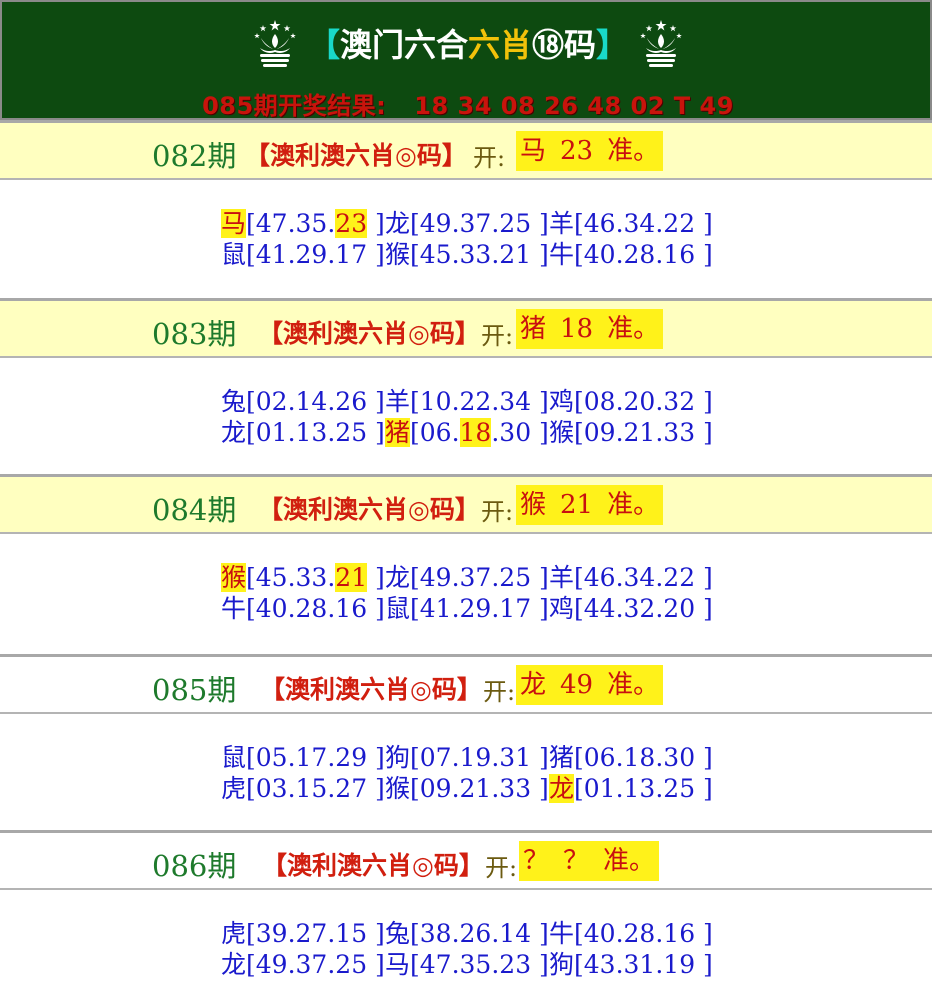 The image size is (932, 1008). Describe the element at coordinates (466, 860) in the screenshot. I see `period-header: 086期 【澳利澳六肖◎码】 开:？？准。` at that location.